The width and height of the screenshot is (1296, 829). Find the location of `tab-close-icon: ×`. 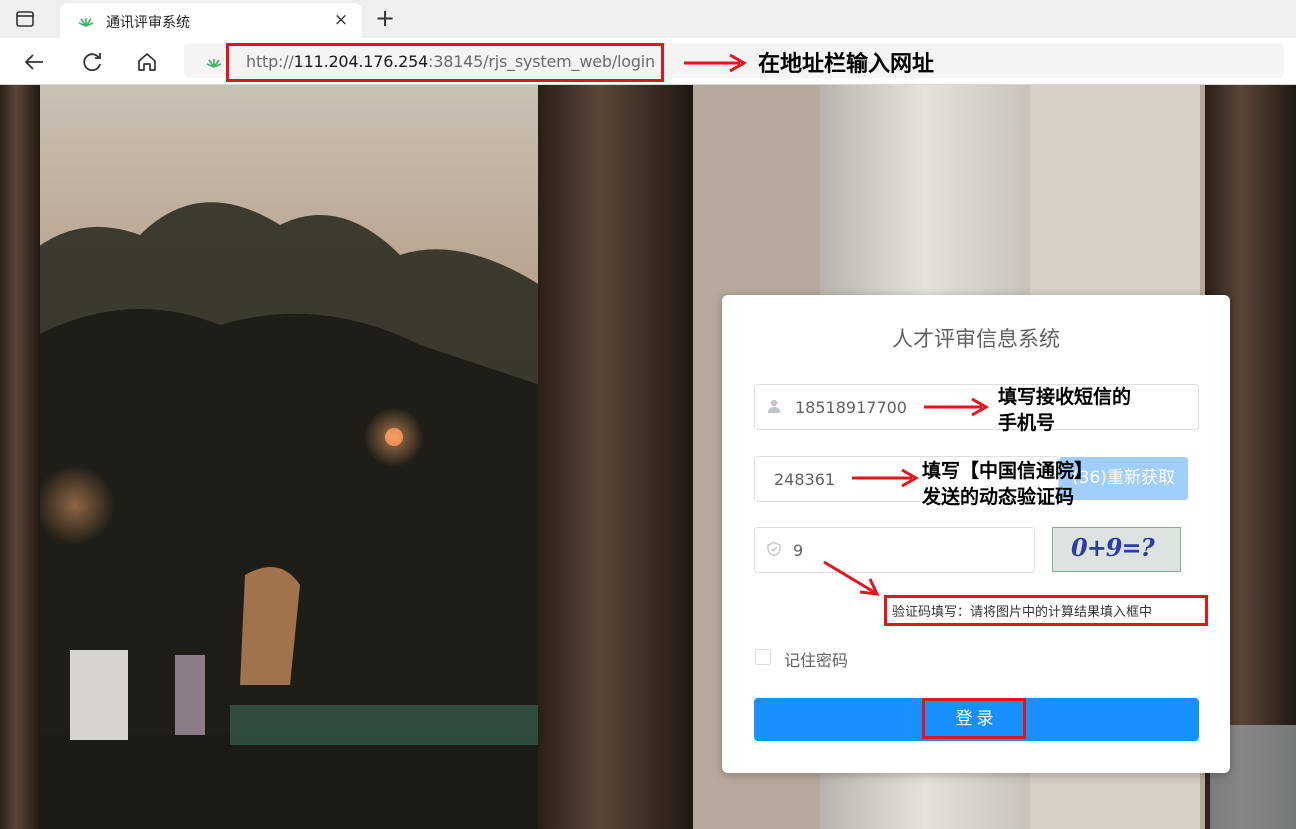

tab-close-icon: × is located at coordinates (341, 20).